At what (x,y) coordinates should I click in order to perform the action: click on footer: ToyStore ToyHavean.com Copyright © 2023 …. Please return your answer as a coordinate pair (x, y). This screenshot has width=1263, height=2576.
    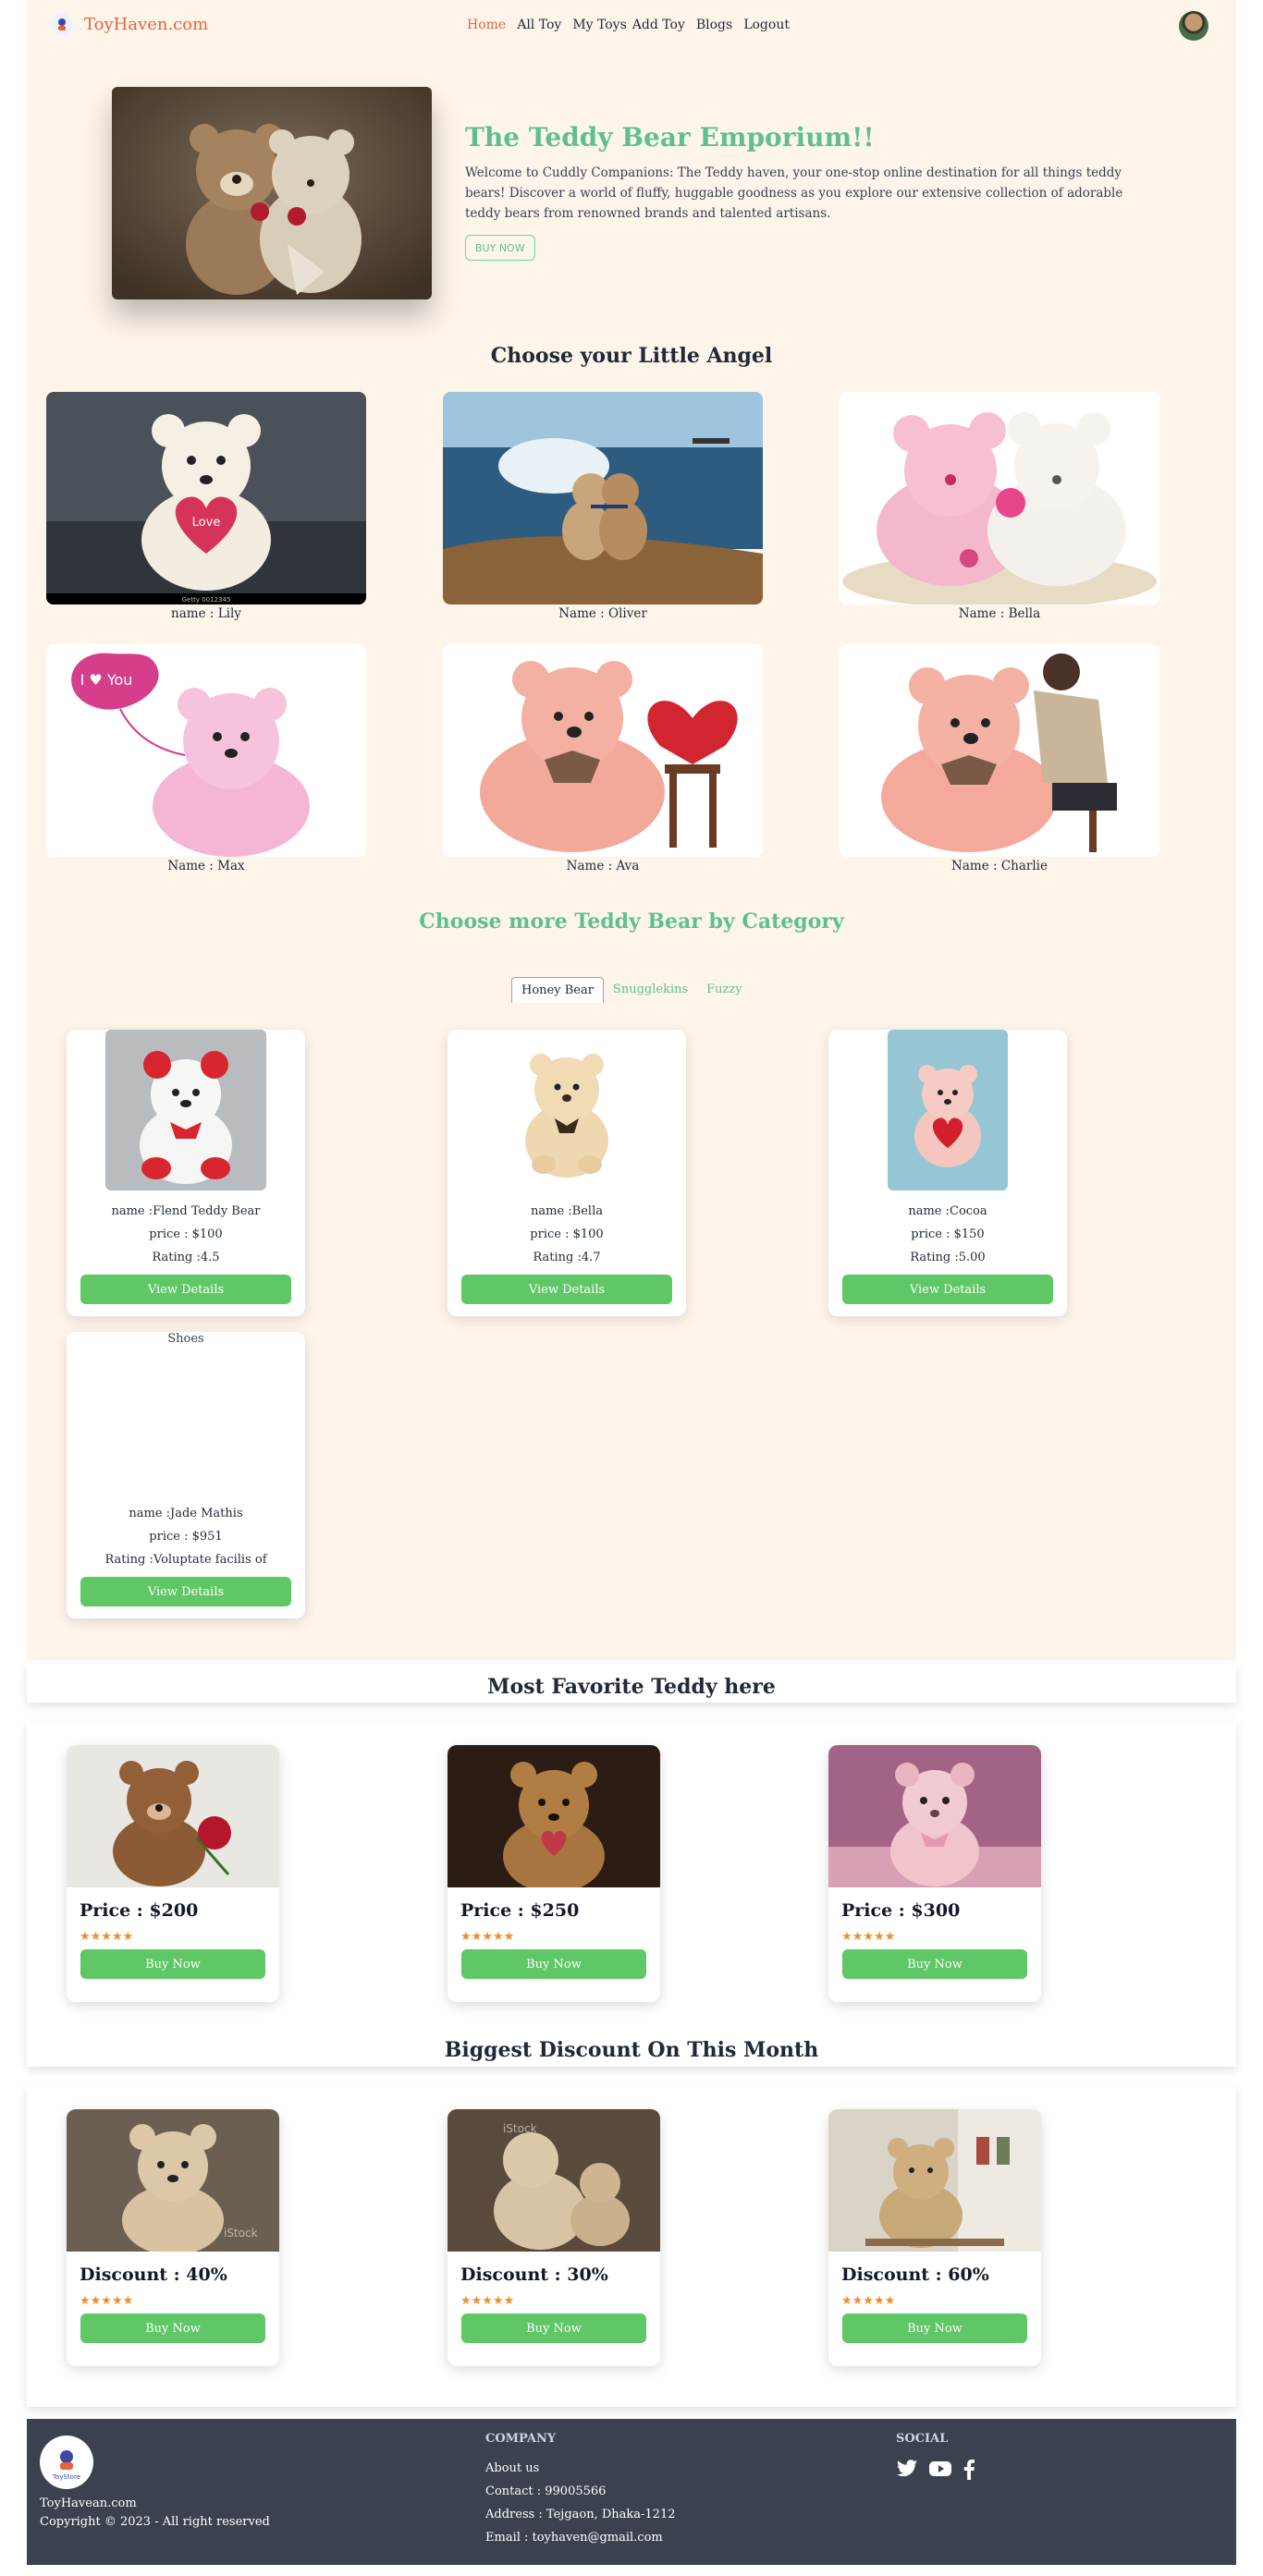
    Looking at the image, I should click on (631, 2492).